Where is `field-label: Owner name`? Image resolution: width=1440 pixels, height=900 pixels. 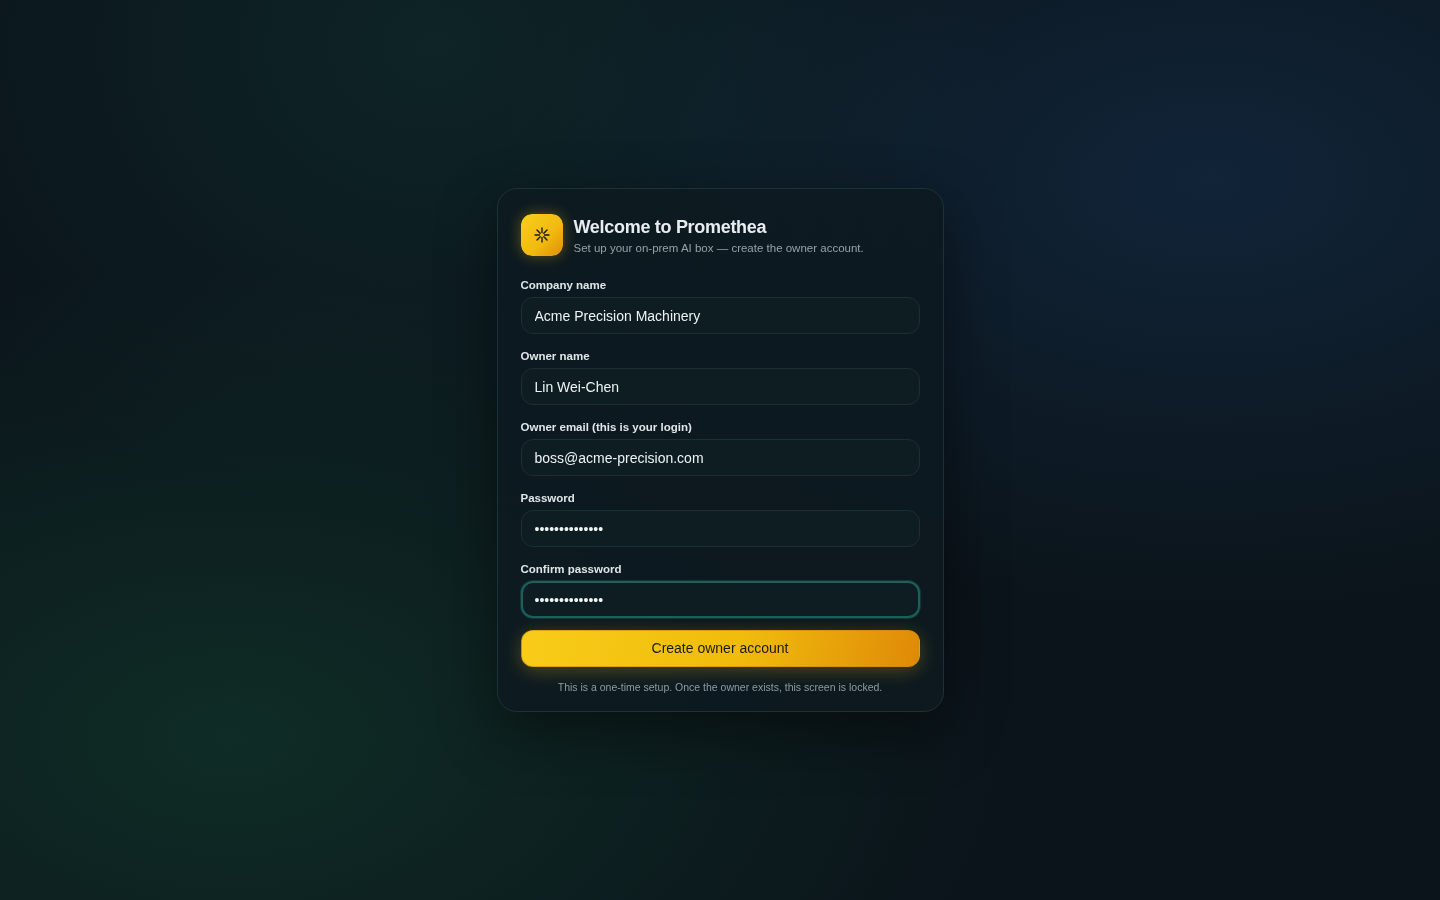
field-label: Owner name is located at coordinates (555, 356).